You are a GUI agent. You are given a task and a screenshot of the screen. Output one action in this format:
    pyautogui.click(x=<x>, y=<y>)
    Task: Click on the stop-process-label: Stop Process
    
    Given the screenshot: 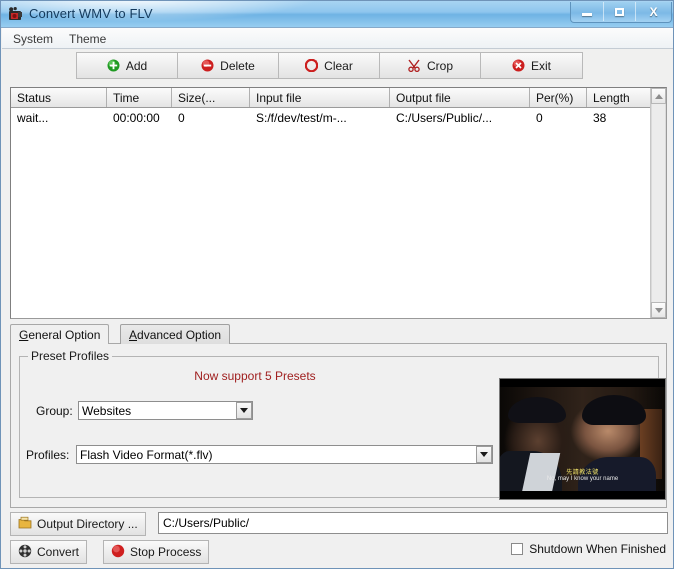 What is the action you would take?
    pyautogui.click(x=166, y=552)
    